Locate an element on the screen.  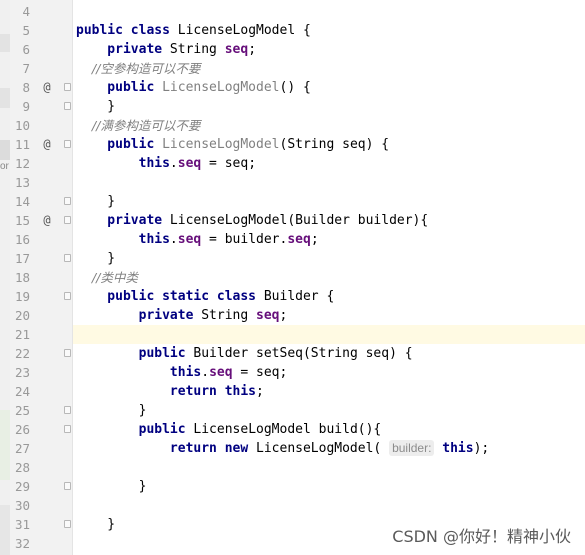
code-token: = builder. is located at coordinates (244, 239).